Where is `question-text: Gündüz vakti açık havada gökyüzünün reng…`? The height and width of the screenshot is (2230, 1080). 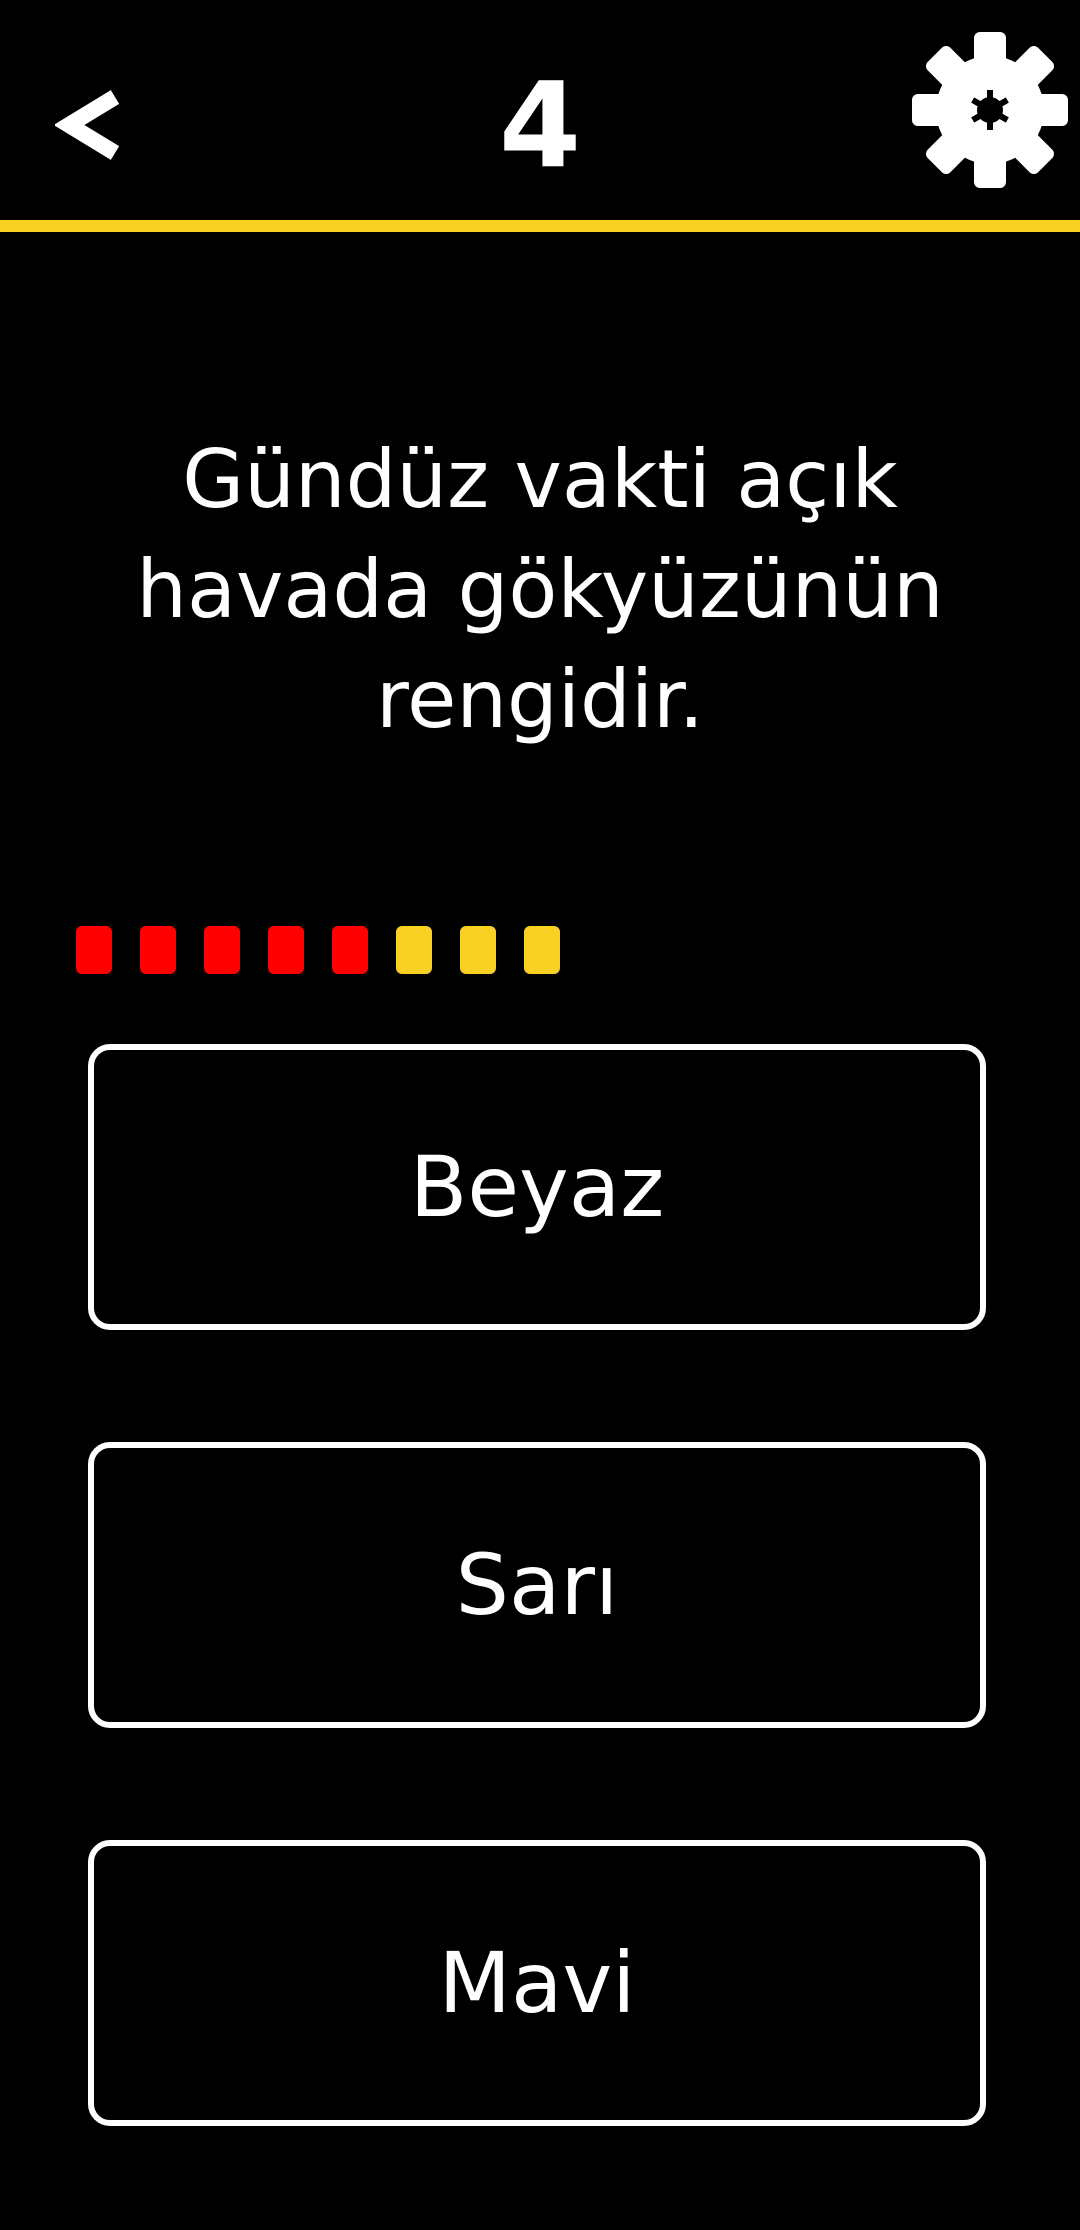
question-text: Gündüz vakti açık havada gökyüzünün reng… is located at coordinates (540, 589).